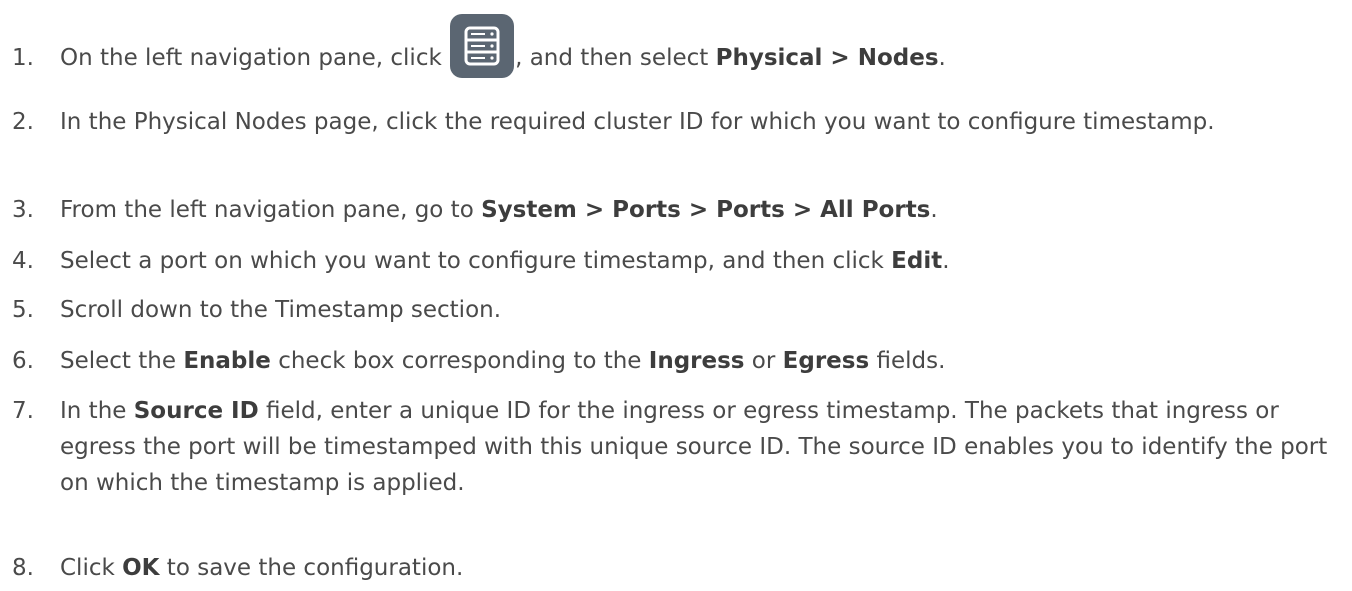 Image resolution: width=1352 pixels, height=591 pixels. I want to click on step-emphasis: System > Ports > Ports > All Ports, so click(706, 210).